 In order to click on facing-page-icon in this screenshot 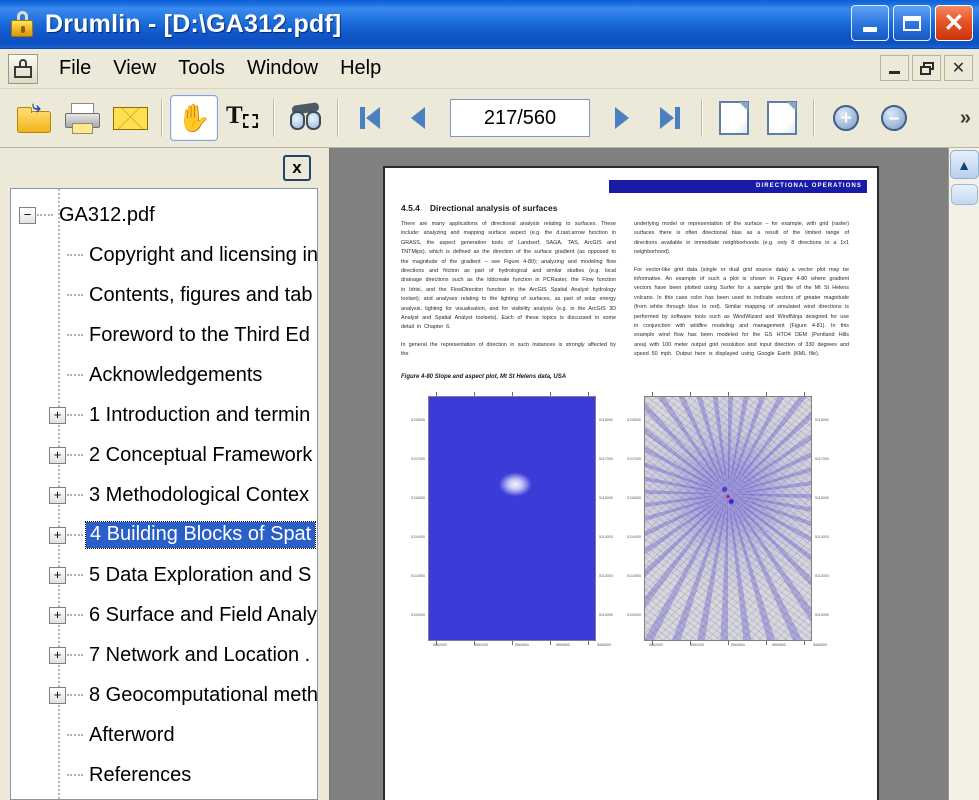, I will do `click(782, 118)`.